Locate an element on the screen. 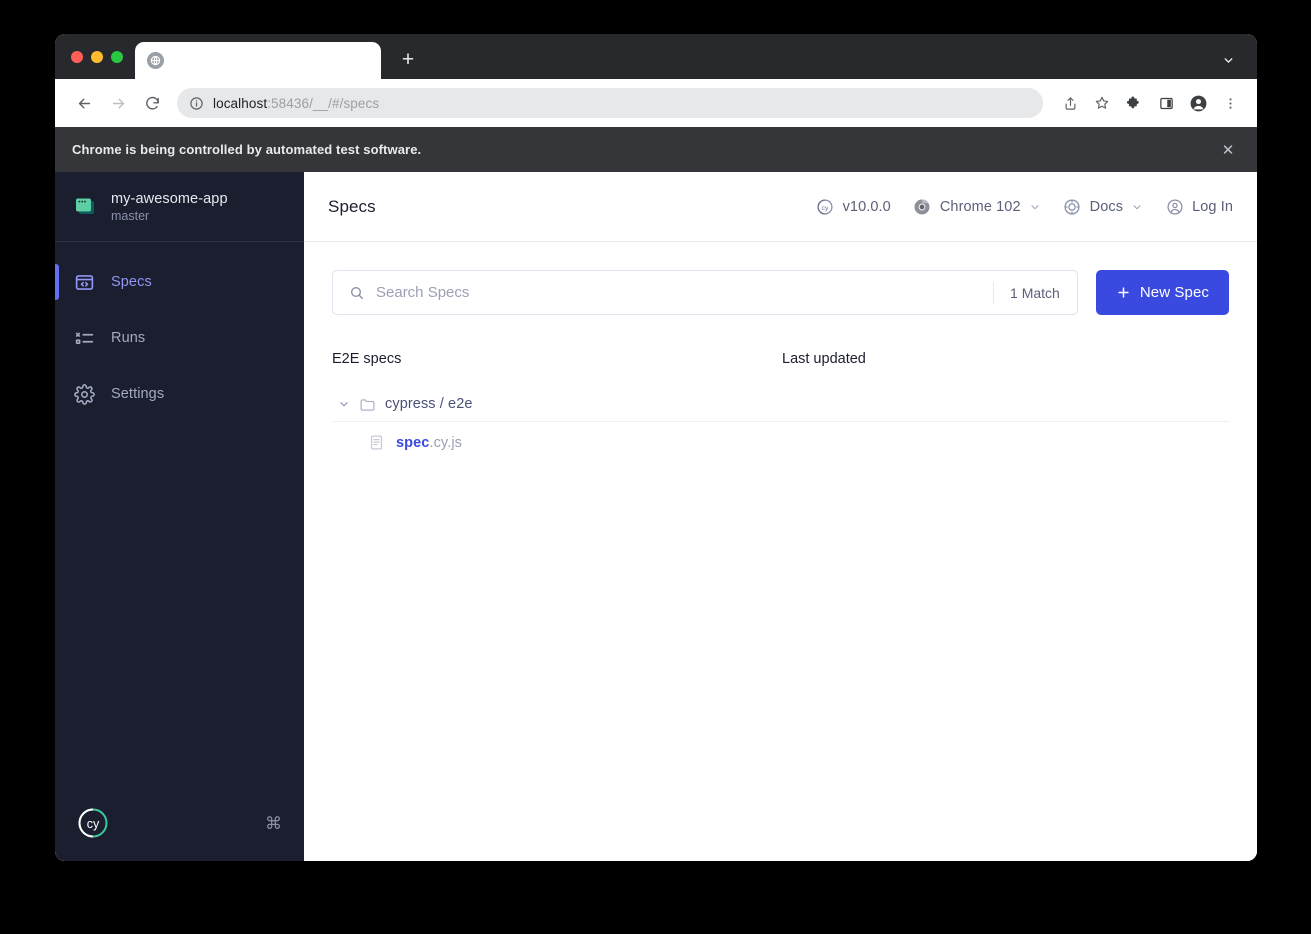  gear-icon is located at coordinates (84, 394).